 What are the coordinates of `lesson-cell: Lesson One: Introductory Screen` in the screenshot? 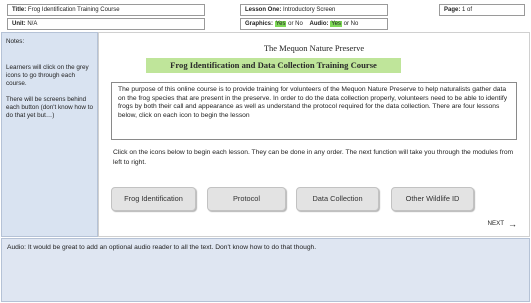 It's located at (314, 10).